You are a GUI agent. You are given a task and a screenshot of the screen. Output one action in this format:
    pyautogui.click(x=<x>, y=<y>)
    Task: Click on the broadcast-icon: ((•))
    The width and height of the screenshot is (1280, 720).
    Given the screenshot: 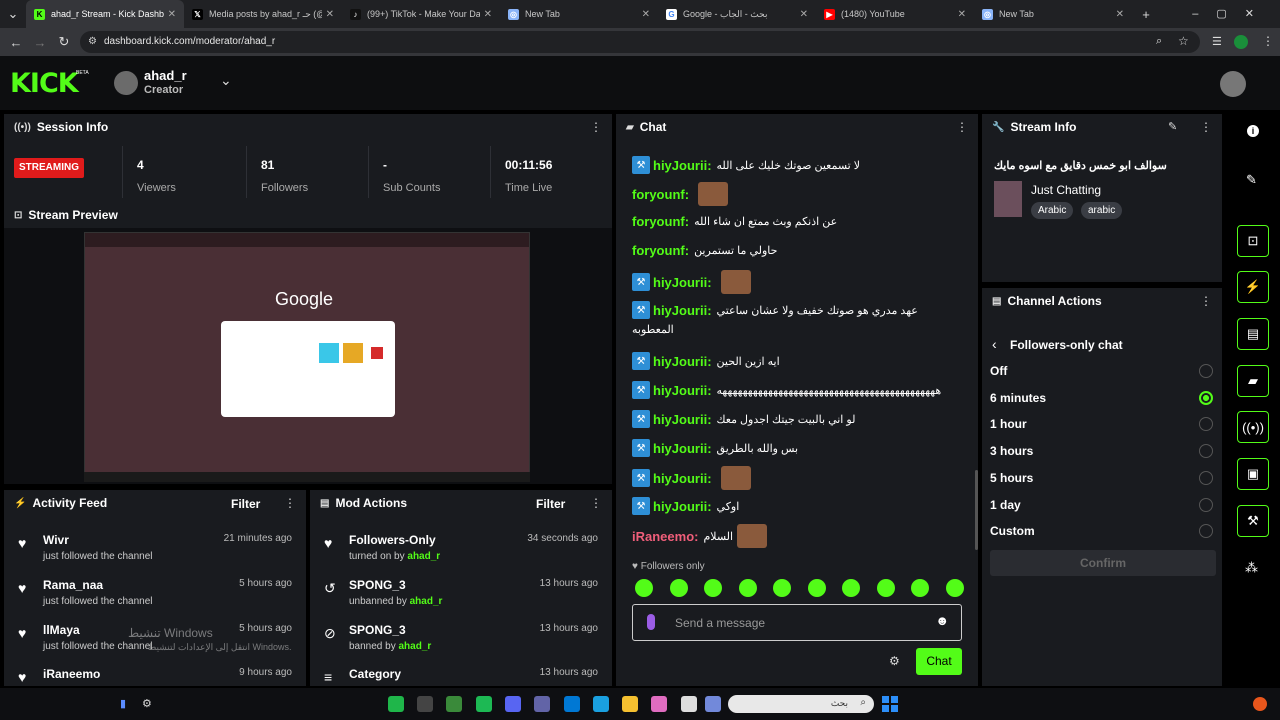 What is the action you would take?
    pyautogui.click(x=1253, y=427)
    